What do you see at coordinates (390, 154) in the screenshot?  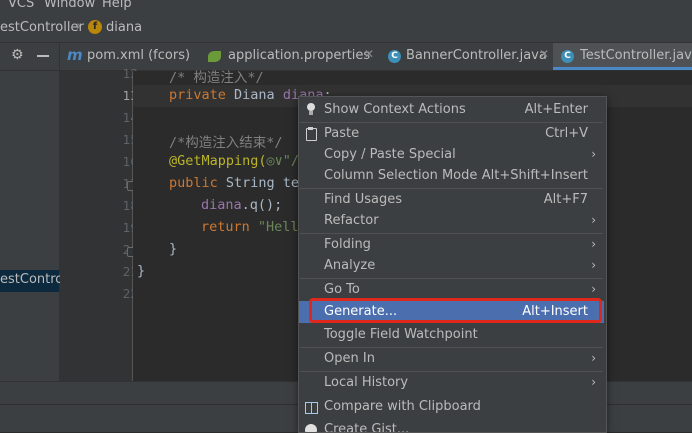 I see `menu-item-label: Copy / Paste Special` at bounding box center [390, 154].